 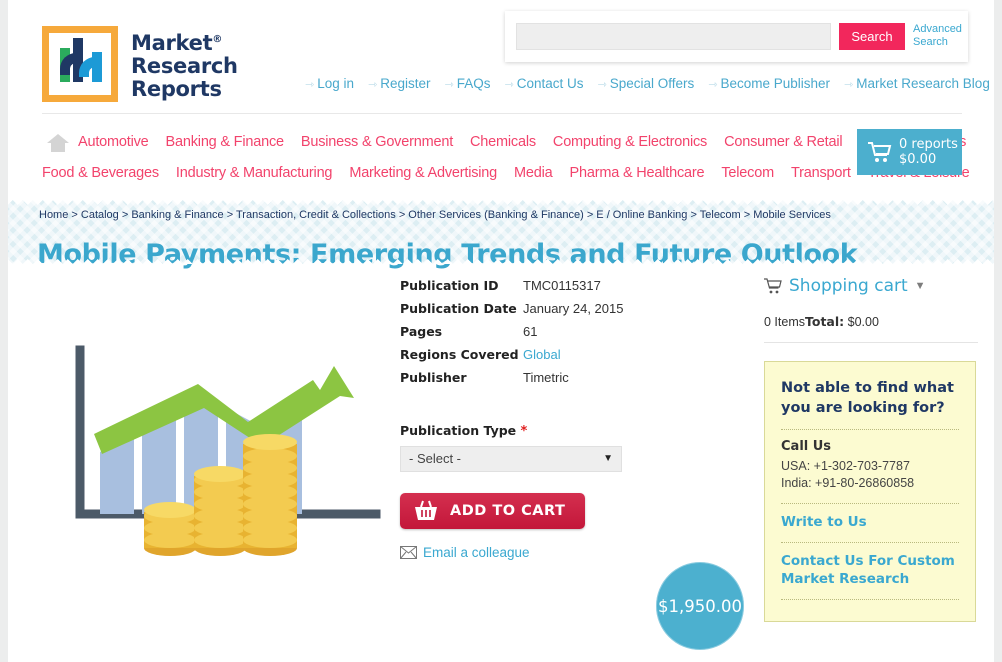 What do you see at coordinates (848, 286) in the screenshot?
I see `shopping-cart-title: Shopping cart` at bounding box center [848, 286].